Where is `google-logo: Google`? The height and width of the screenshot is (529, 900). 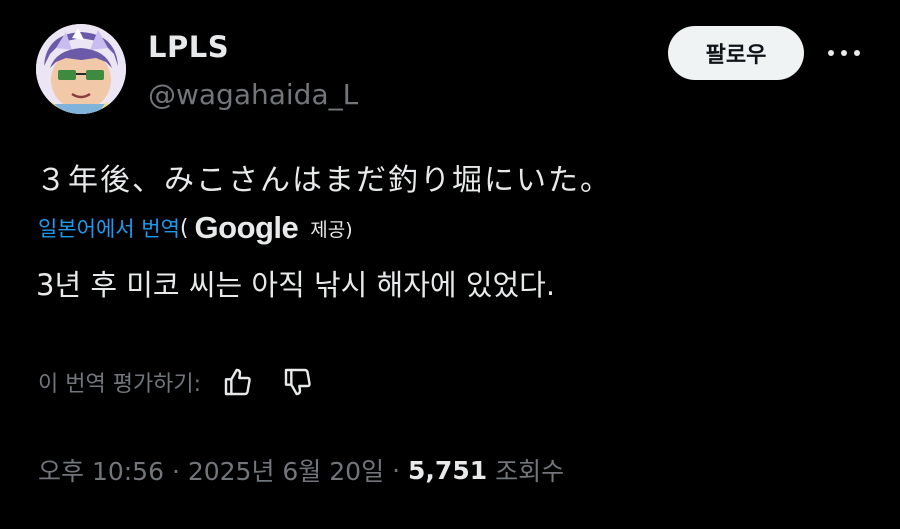 google-logo: Google is located at coordinates (246, 227).